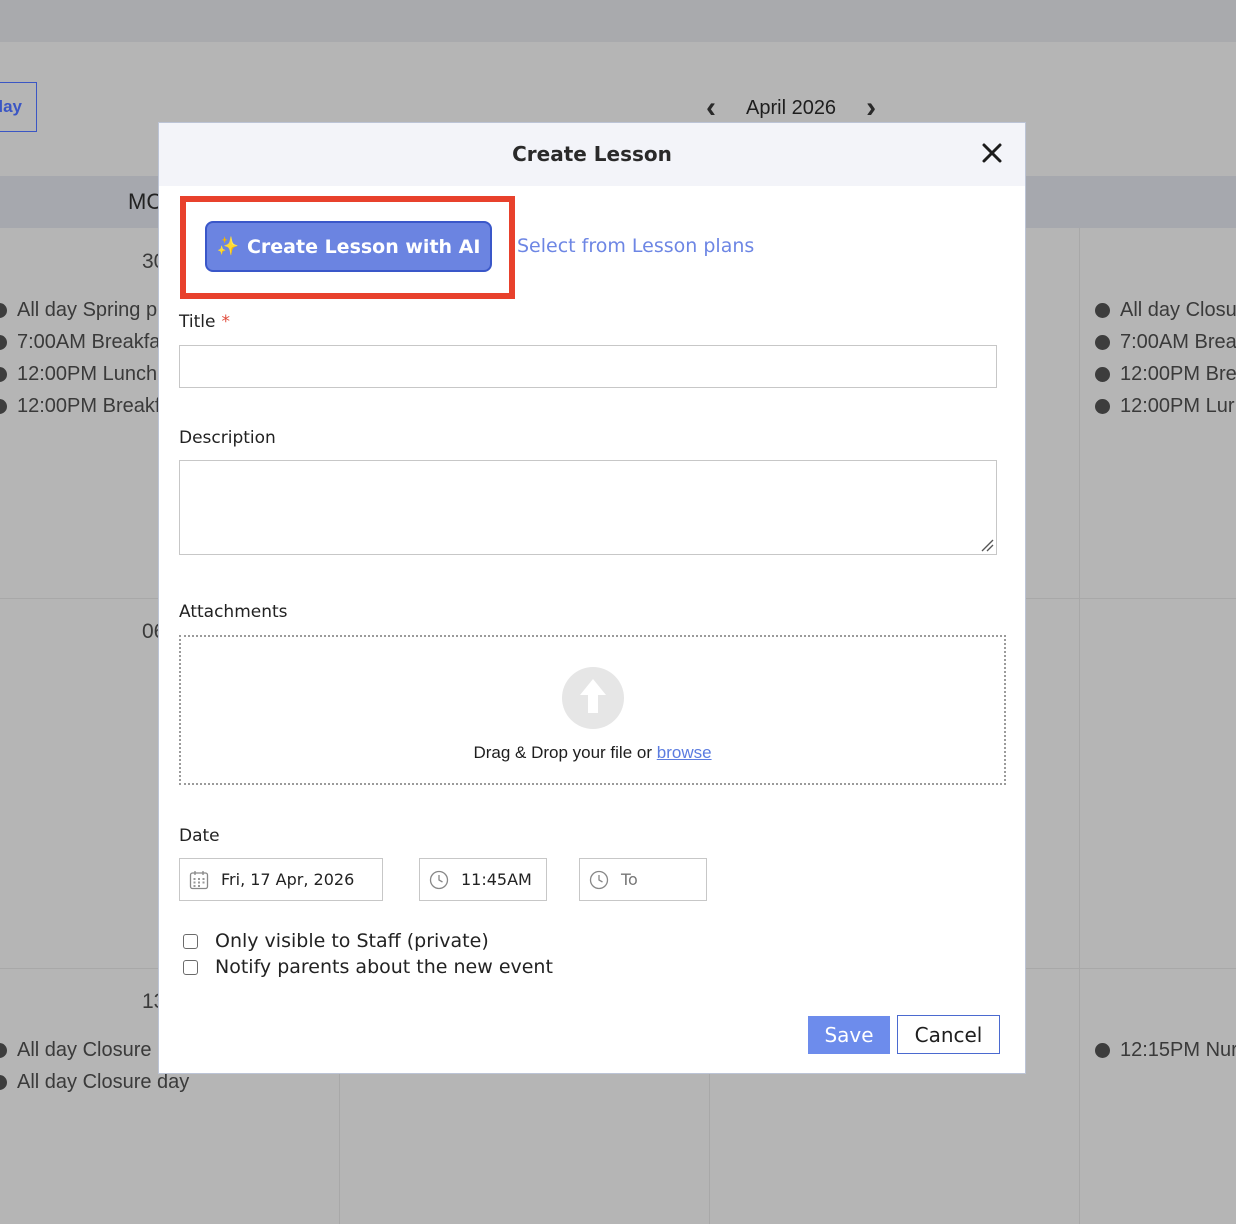 This screenshot has width=1236, height=1224. I want to click on grid-divider, so click(1079, 726).